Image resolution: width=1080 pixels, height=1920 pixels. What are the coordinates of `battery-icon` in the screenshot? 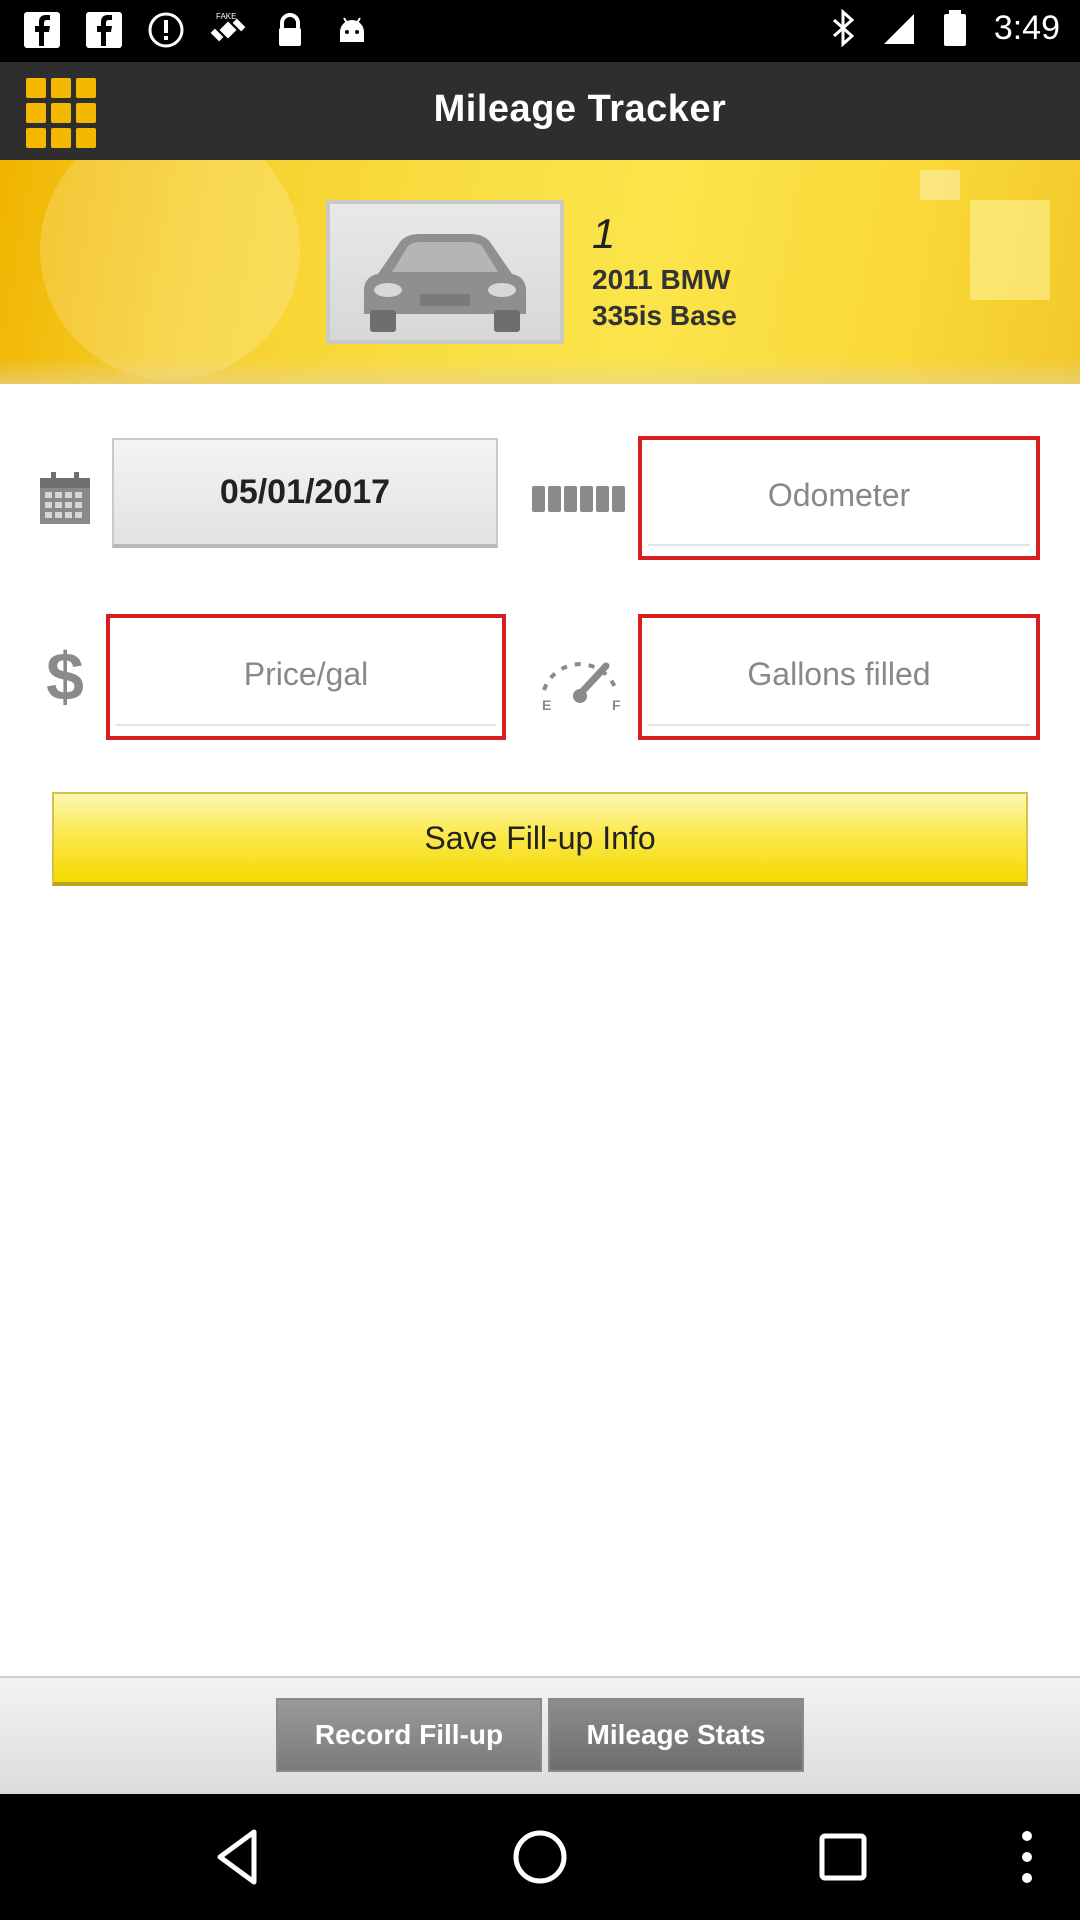 It's located at (954, 28).